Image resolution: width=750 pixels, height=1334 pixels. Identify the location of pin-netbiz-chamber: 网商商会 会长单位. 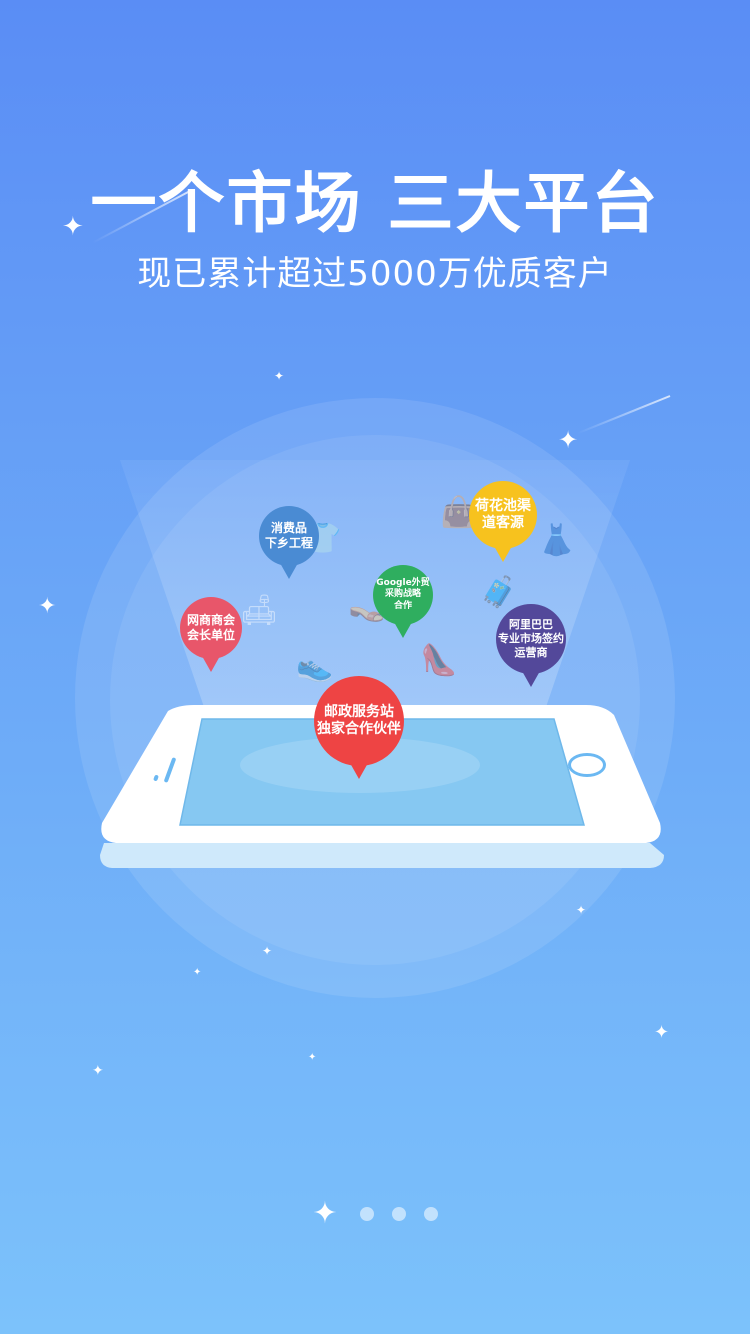
(211, 634).